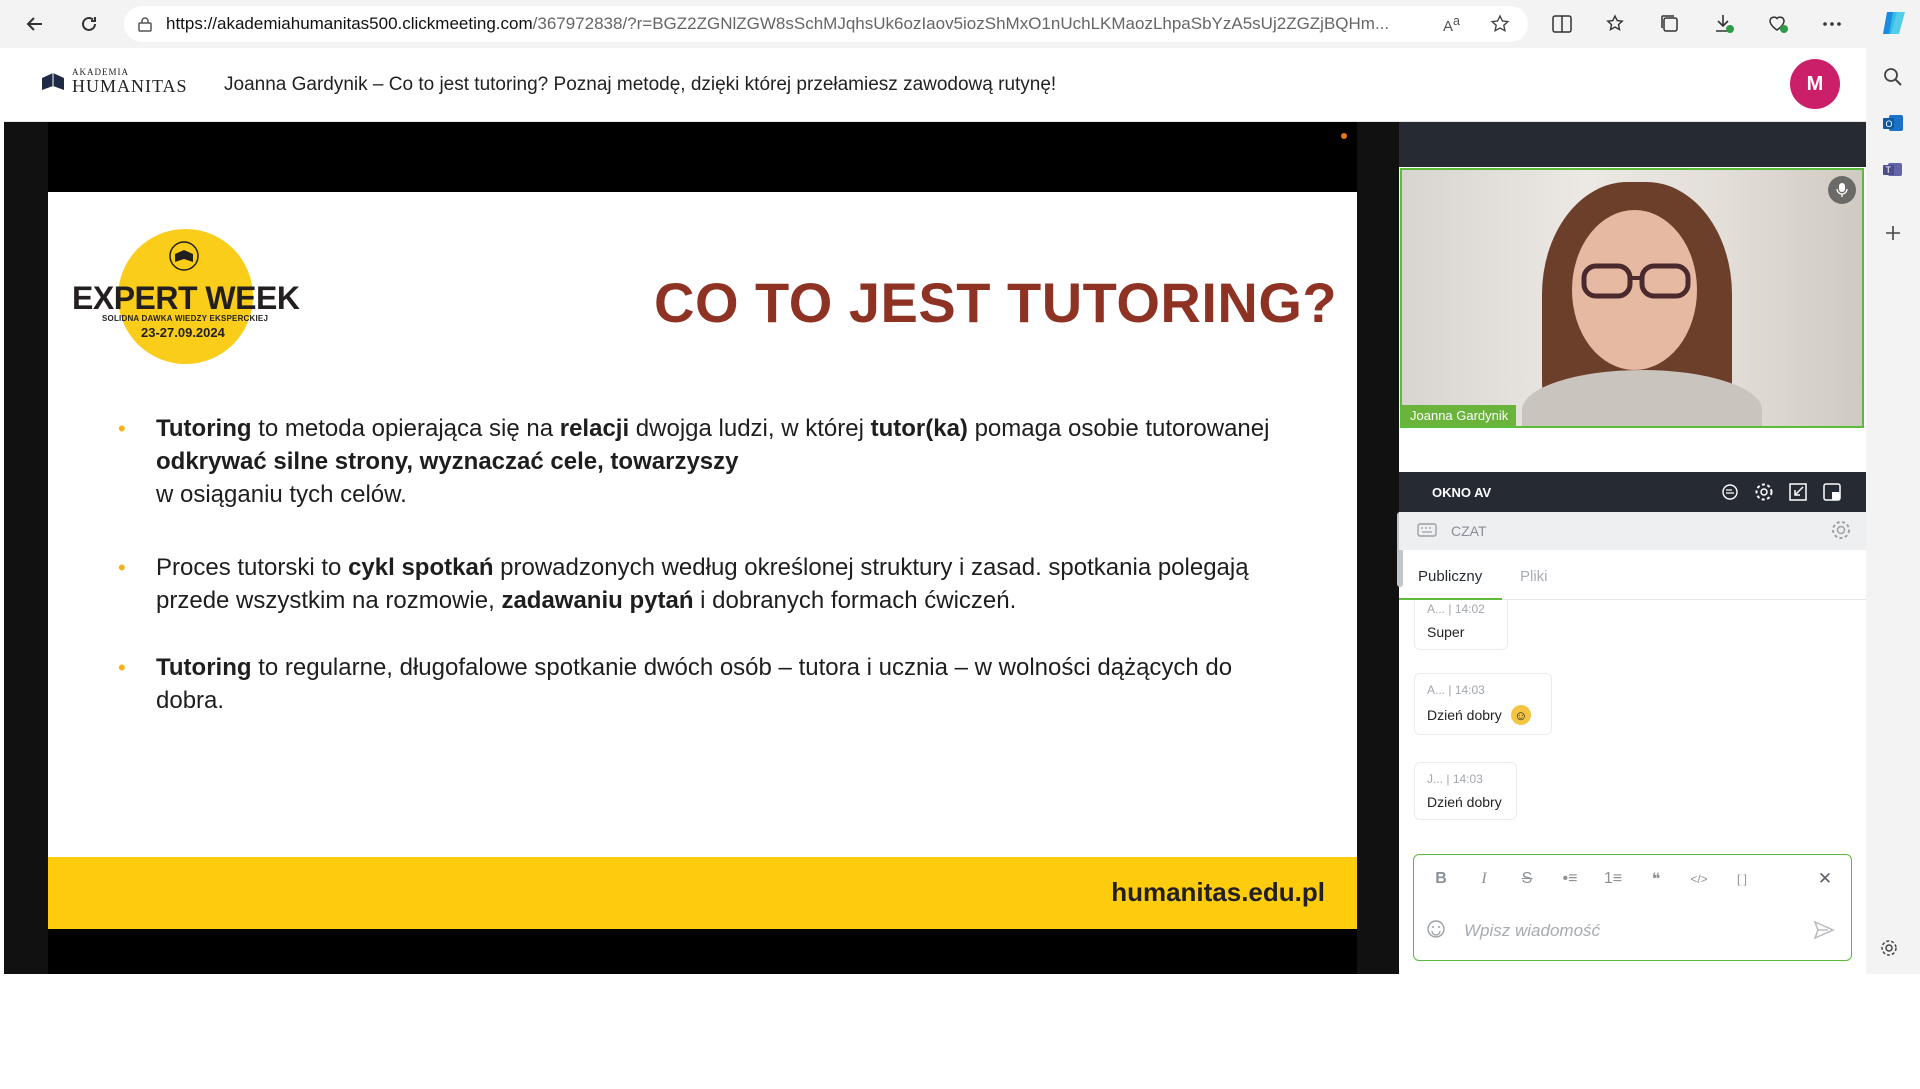  I want to click on chat-message: J... | 14:03 Dzień dobry, so click(1465, 791).